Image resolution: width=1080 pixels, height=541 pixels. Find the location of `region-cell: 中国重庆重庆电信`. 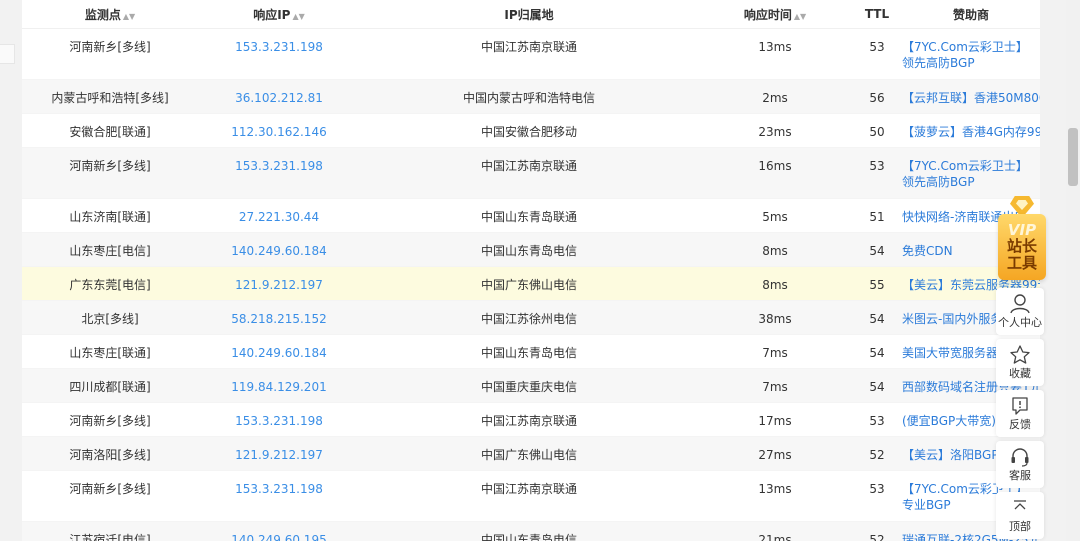

region-cell: 中国重庆重庆电信 is located at coordinates (528, 387).